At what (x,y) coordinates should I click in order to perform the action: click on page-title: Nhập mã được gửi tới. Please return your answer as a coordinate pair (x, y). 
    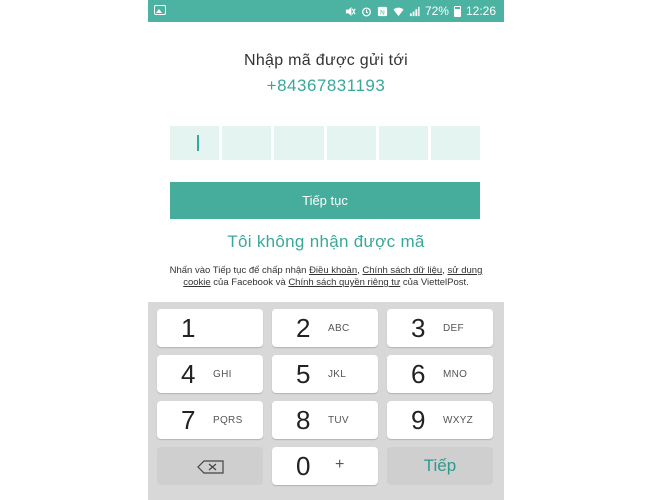
    Looking at the image, I should click on (325, 60).